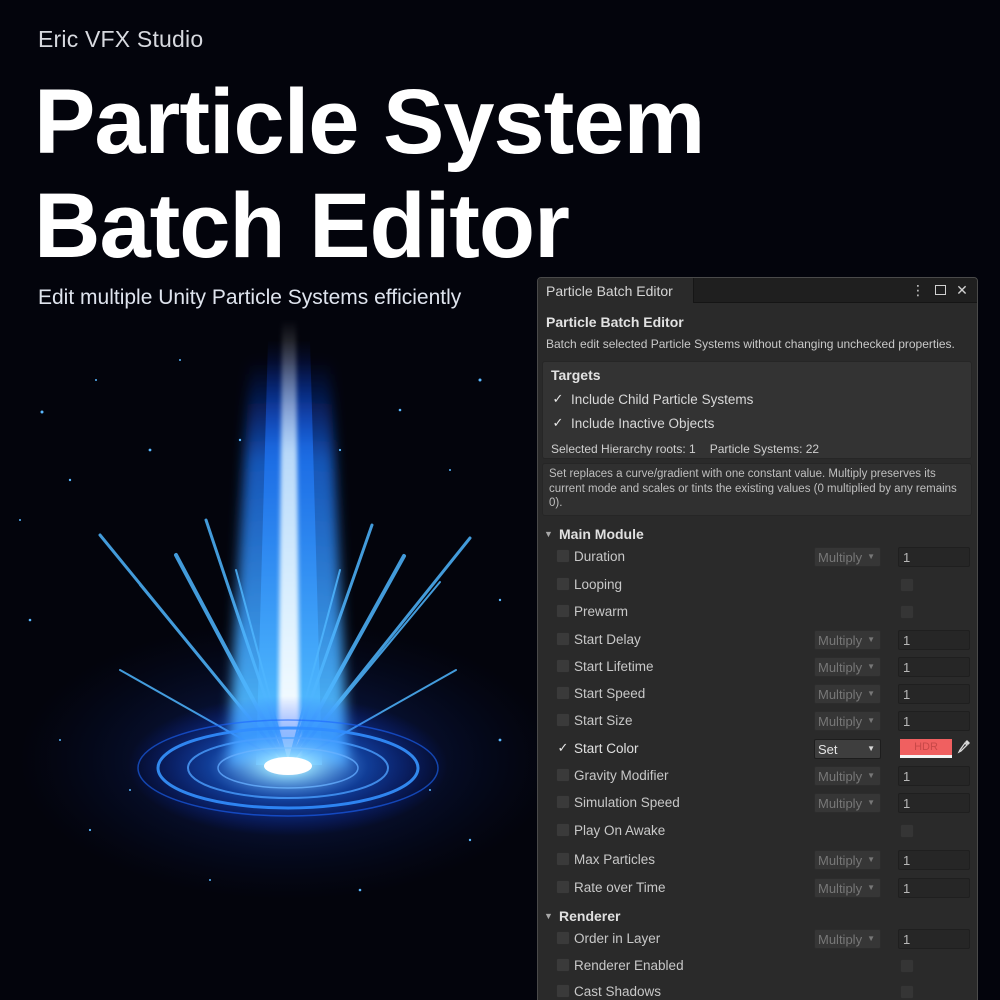 This screenshot has width=1000, height=1000. I want to click on start-size-checkbox, so click(563, 720).